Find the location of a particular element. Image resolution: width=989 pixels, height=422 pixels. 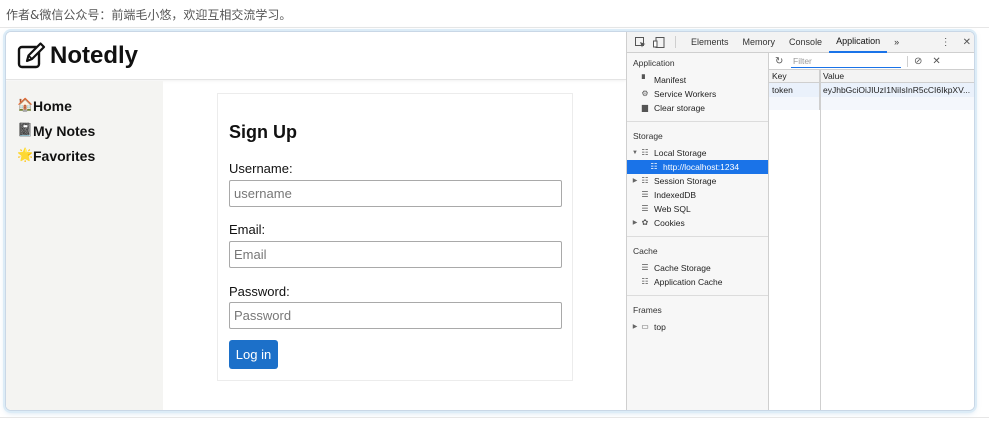

password-input is located at coordinates (395, 315).